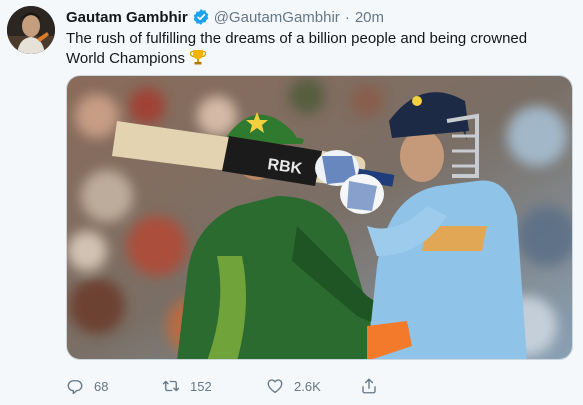 The width and height of the screenshot is (583, 405). Describe the element at coordinates (307, 386) in the screenshot. I see `like-count: 2.6K` at that location.